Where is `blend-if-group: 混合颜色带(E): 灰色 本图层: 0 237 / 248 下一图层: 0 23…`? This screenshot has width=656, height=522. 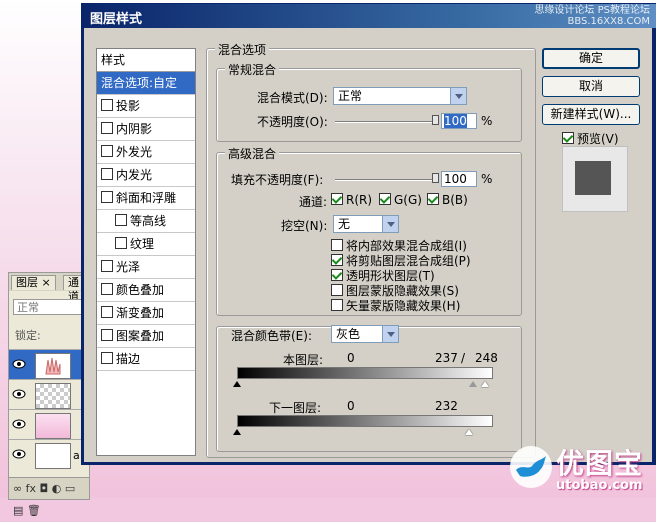
blend-if-group: 混合颜色带(E): 灰色 本图层: 0 237 / 248 下一图层: 0 23… is located at coordinates (369, 388).